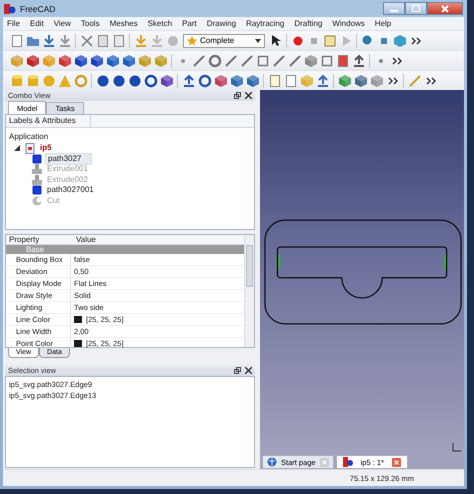 The image size is (474, 494). Describe the element at coordinates (394, 8) in the screenshot. I see `minimize-button` at that location.